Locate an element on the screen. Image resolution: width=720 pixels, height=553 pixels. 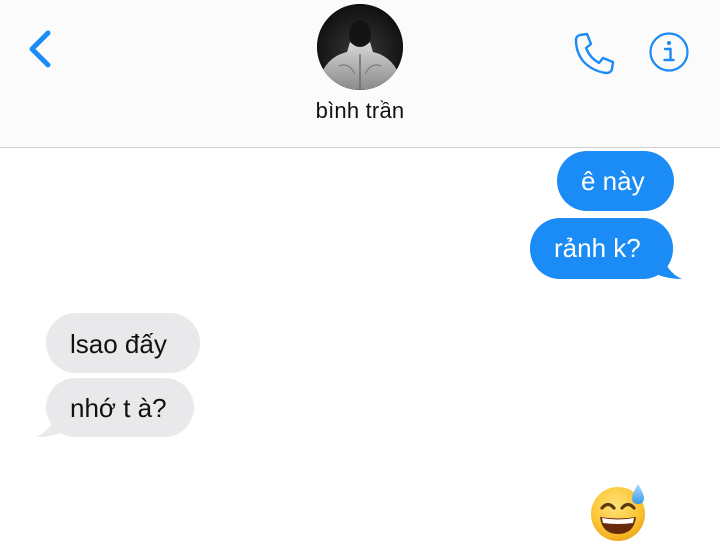
message-bubble-sent: ê này is located at coordinates (615, 181).